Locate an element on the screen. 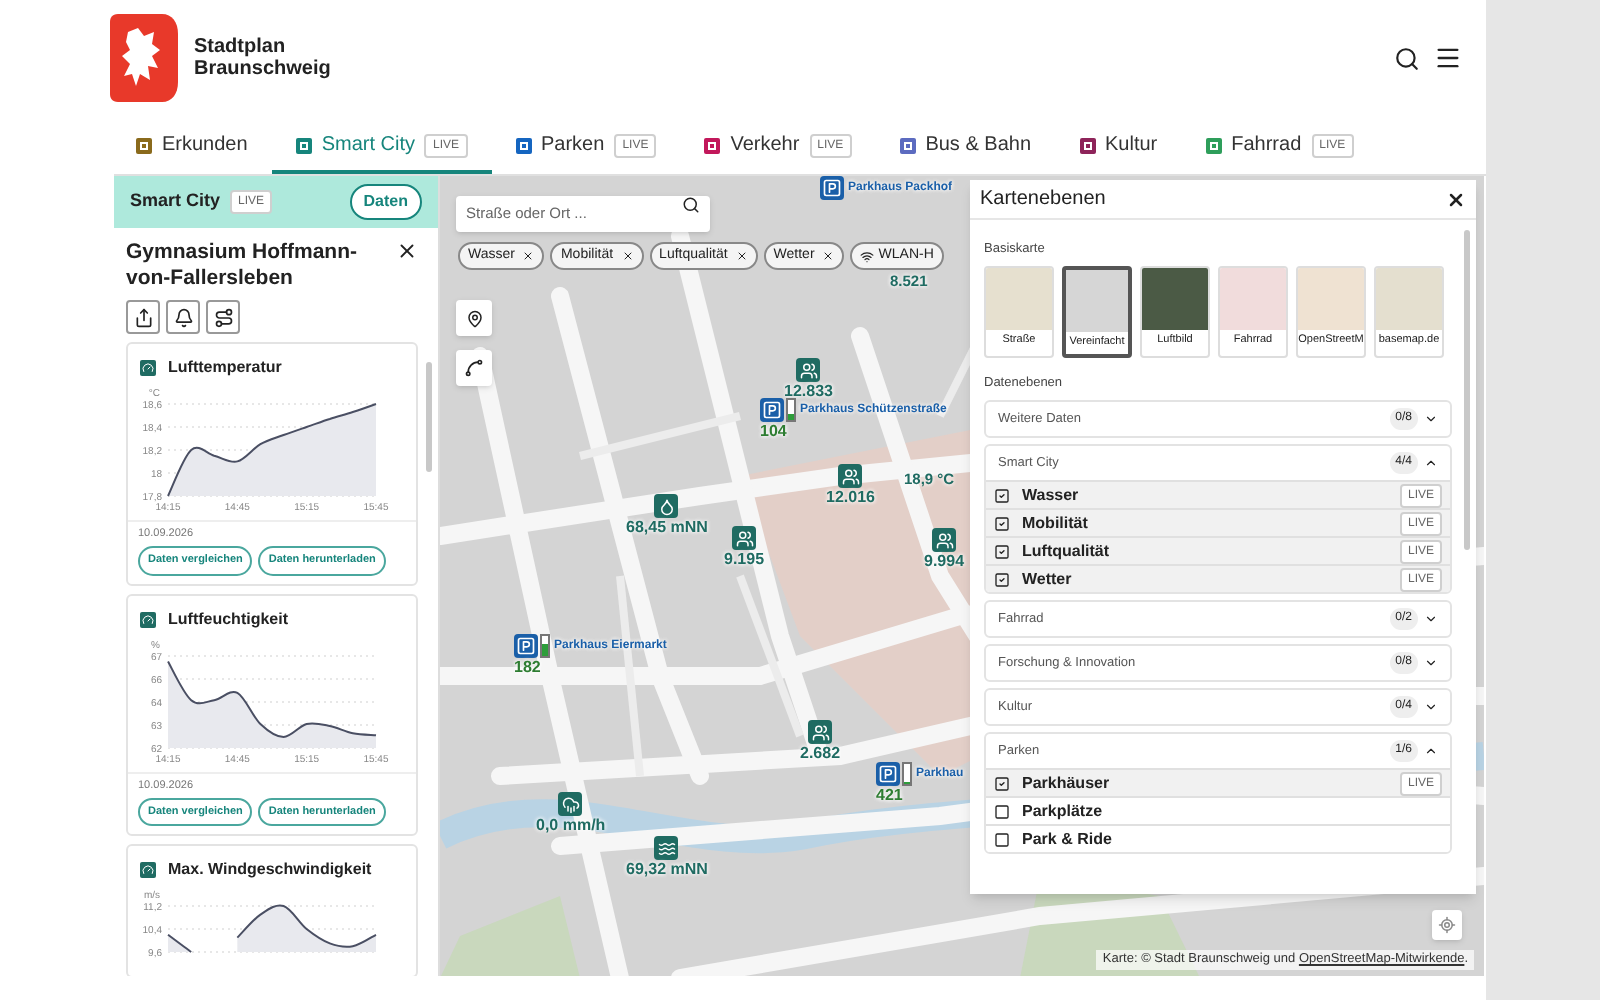 The height and width of the screenshot is (1000, 1600). locate-button is located at coordinates (1447, 925).